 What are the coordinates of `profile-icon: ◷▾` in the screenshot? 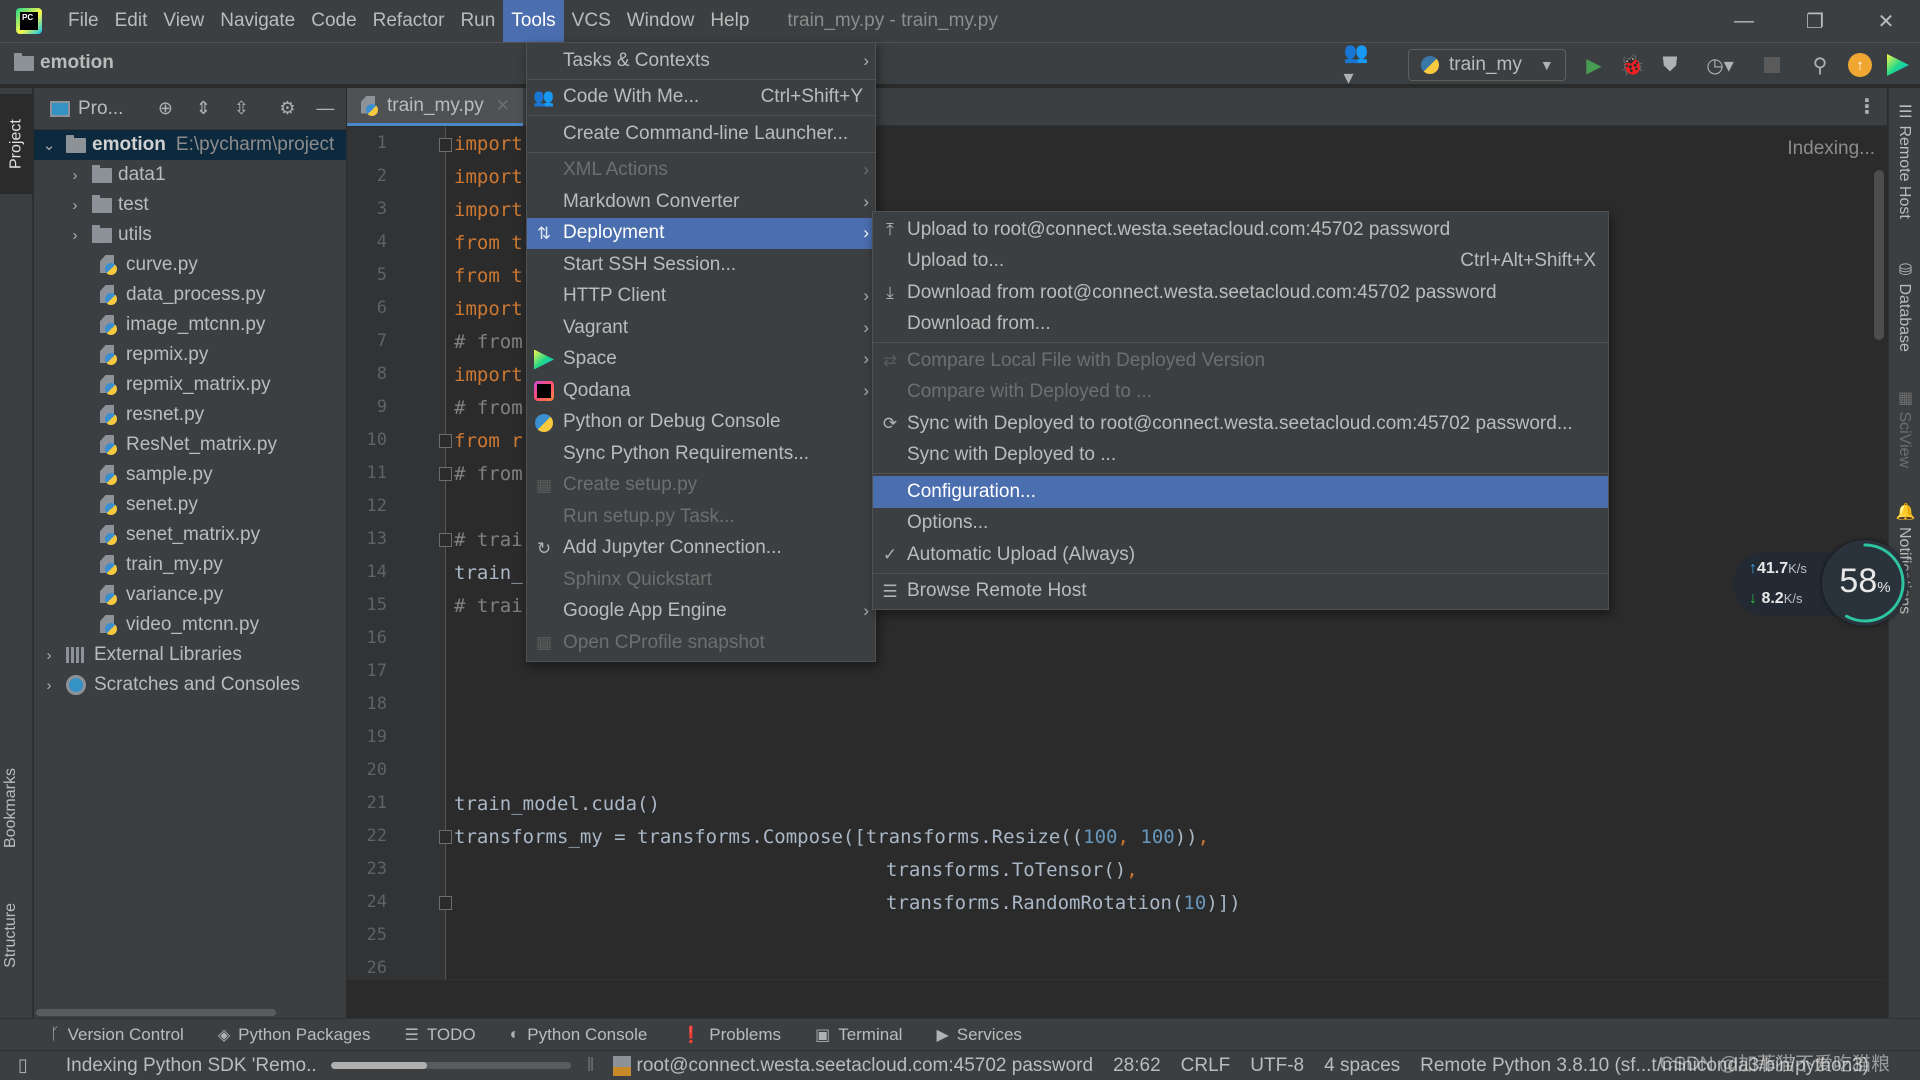 It's located at (1720, 65).